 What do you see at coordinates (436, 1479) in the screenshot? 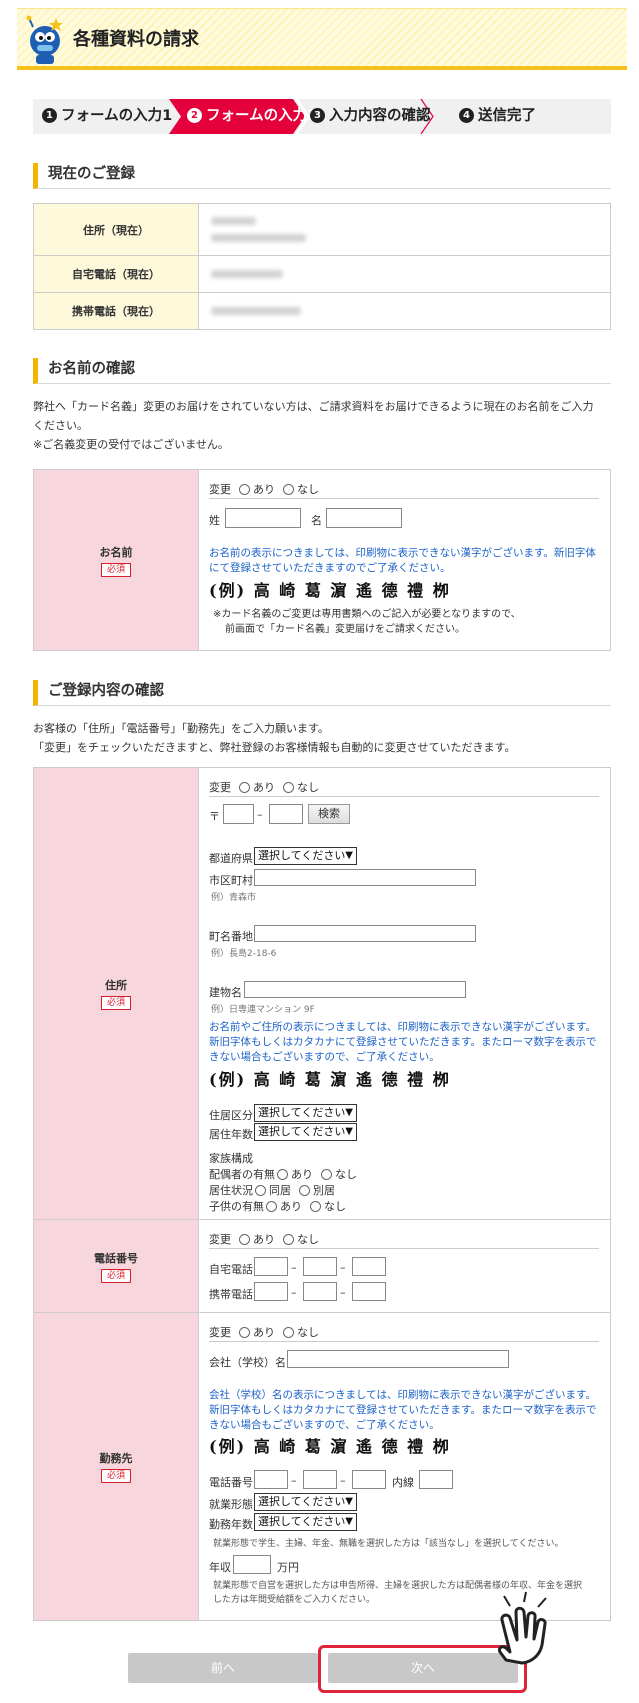
I see `ext-input` at bounding box center [436, 1479].